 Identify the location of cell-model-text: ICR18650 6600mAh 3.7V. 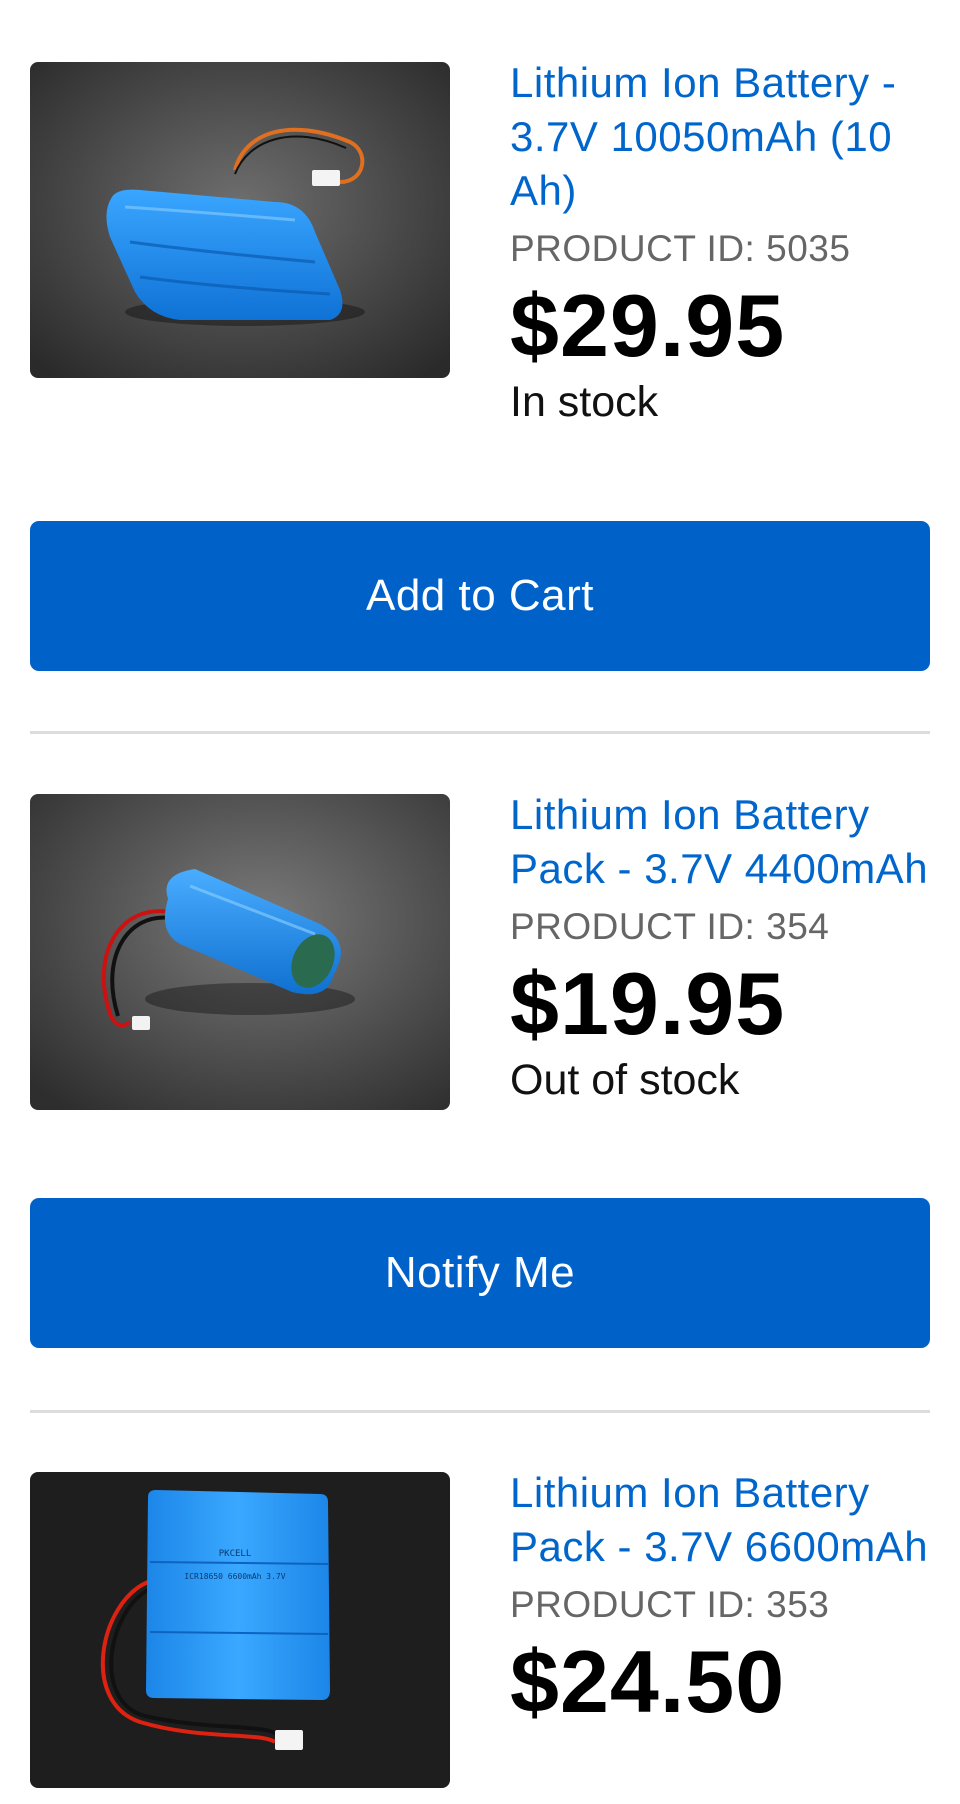
(234, 1576).